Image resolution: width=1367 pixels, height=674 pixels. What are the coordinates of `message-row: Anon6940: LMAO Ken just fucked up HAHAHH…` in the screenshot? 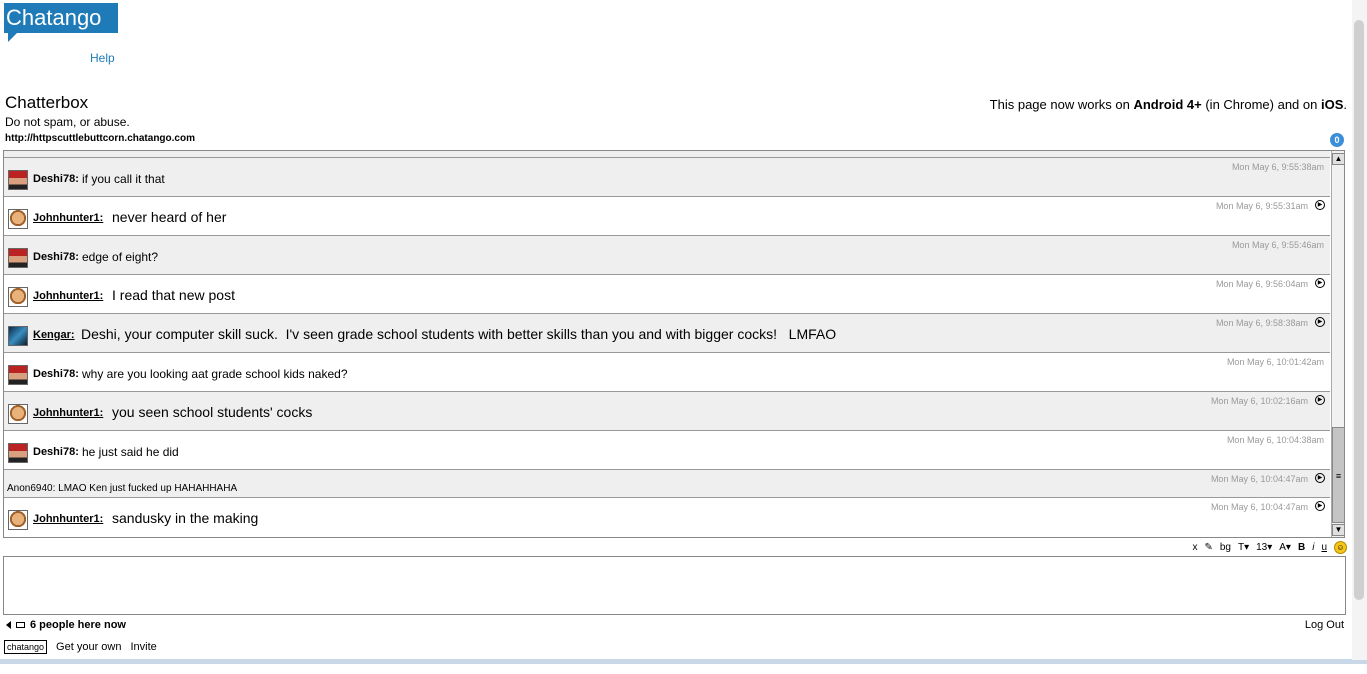 It's located at (667, 484).